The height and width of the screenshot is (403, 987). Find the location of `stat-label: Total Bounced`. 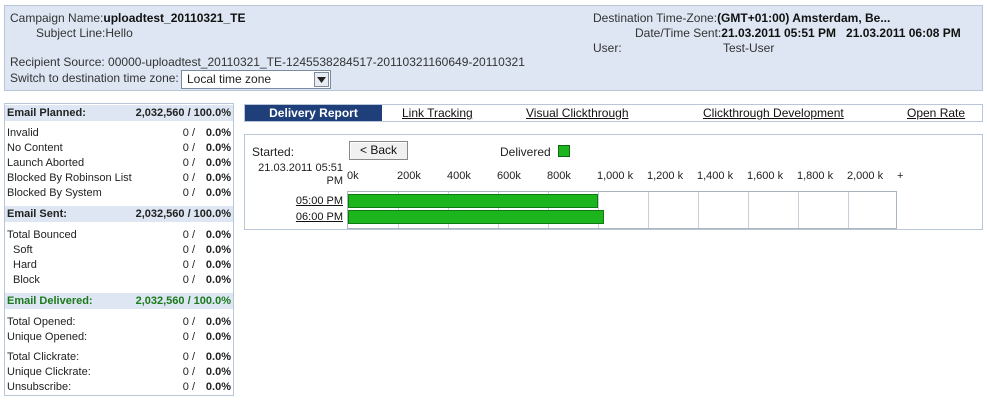

stat-label: Total Bounced is located at coordinates (42, 235).